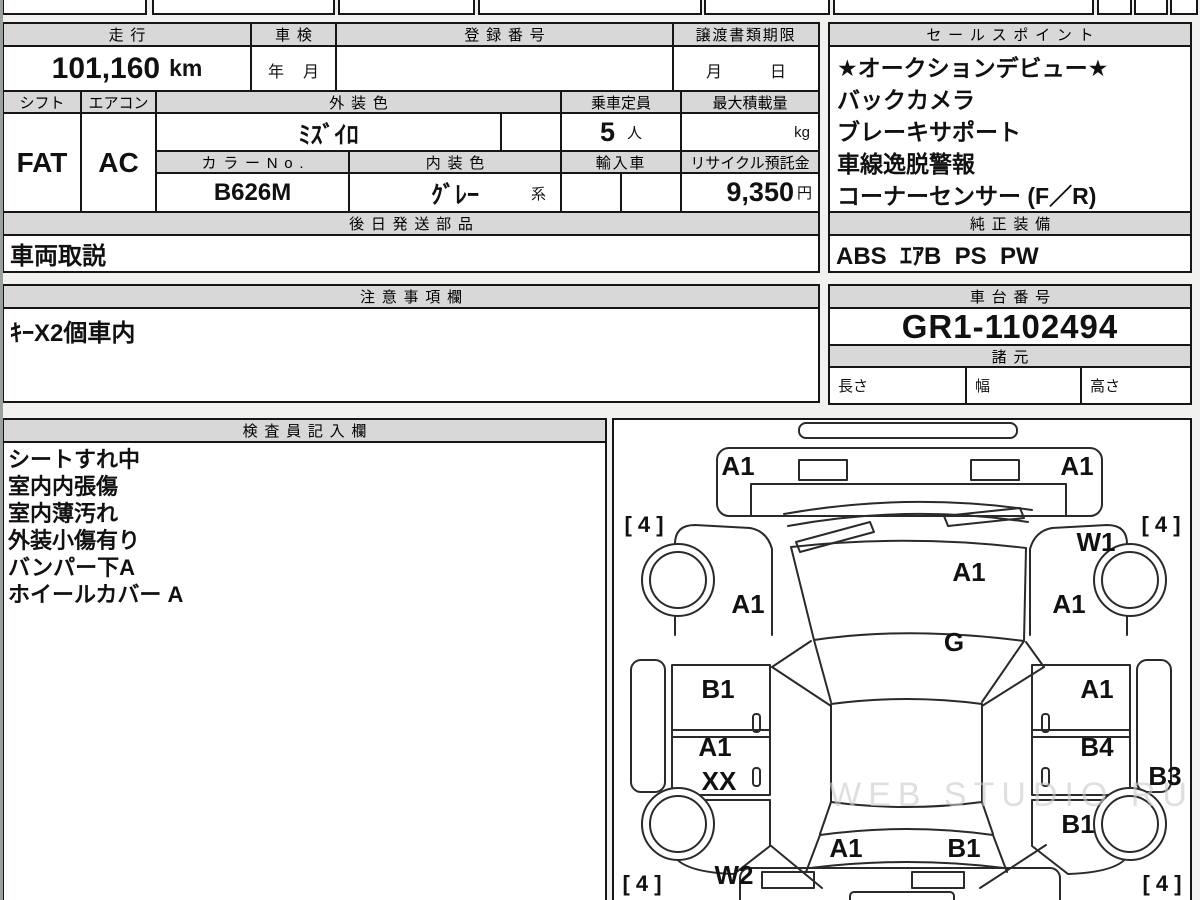 The width and height of the screenshot is (1200, 900). Describe the element at coordinates (746, 68) in the screenshot. I see `transfer-deadline-value: 月 日` at that location.